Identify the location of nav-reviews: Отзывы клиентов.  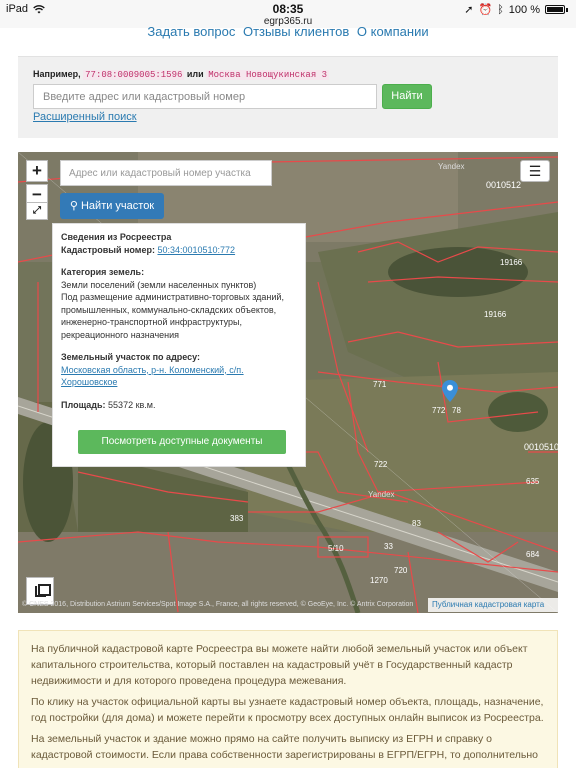
(296, 31).